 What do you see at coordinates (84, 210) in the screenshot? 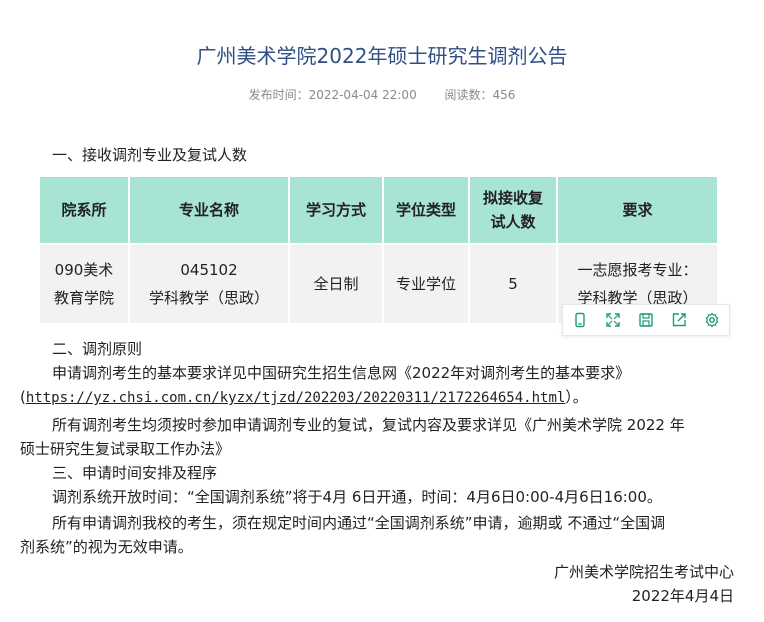
I see `header-dept: 院系所` at bounding box center [84, 210].